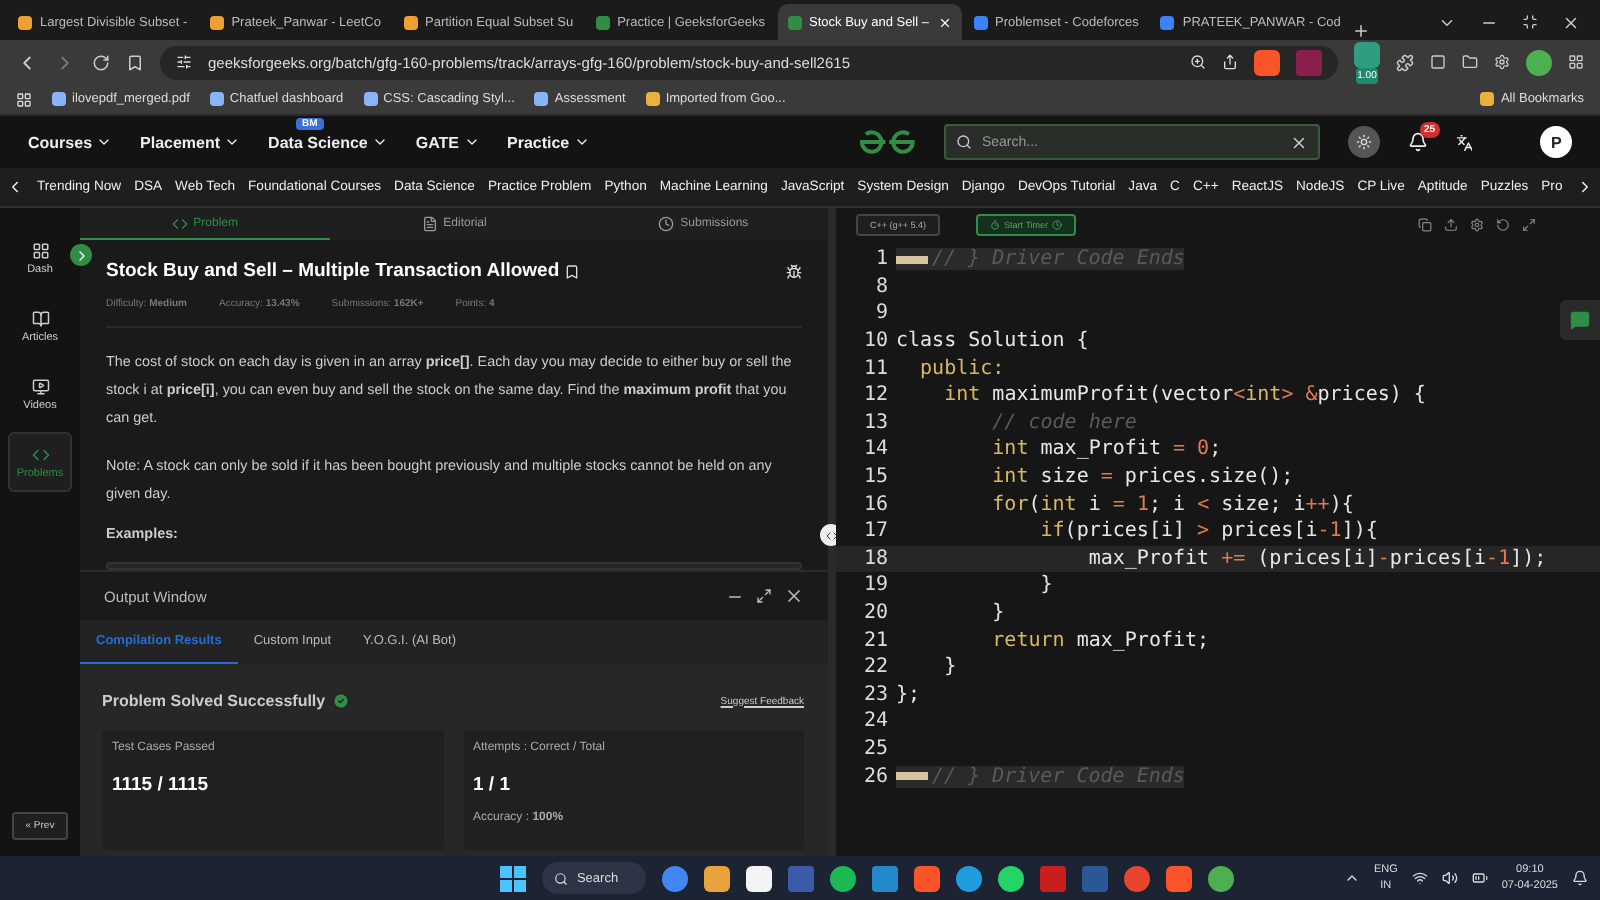  Describe the element at coordinates (333, 271) in the screenshot. I see `problem-title: Stock Buy and Sell – Multiple Transaction Allowed` at that location.